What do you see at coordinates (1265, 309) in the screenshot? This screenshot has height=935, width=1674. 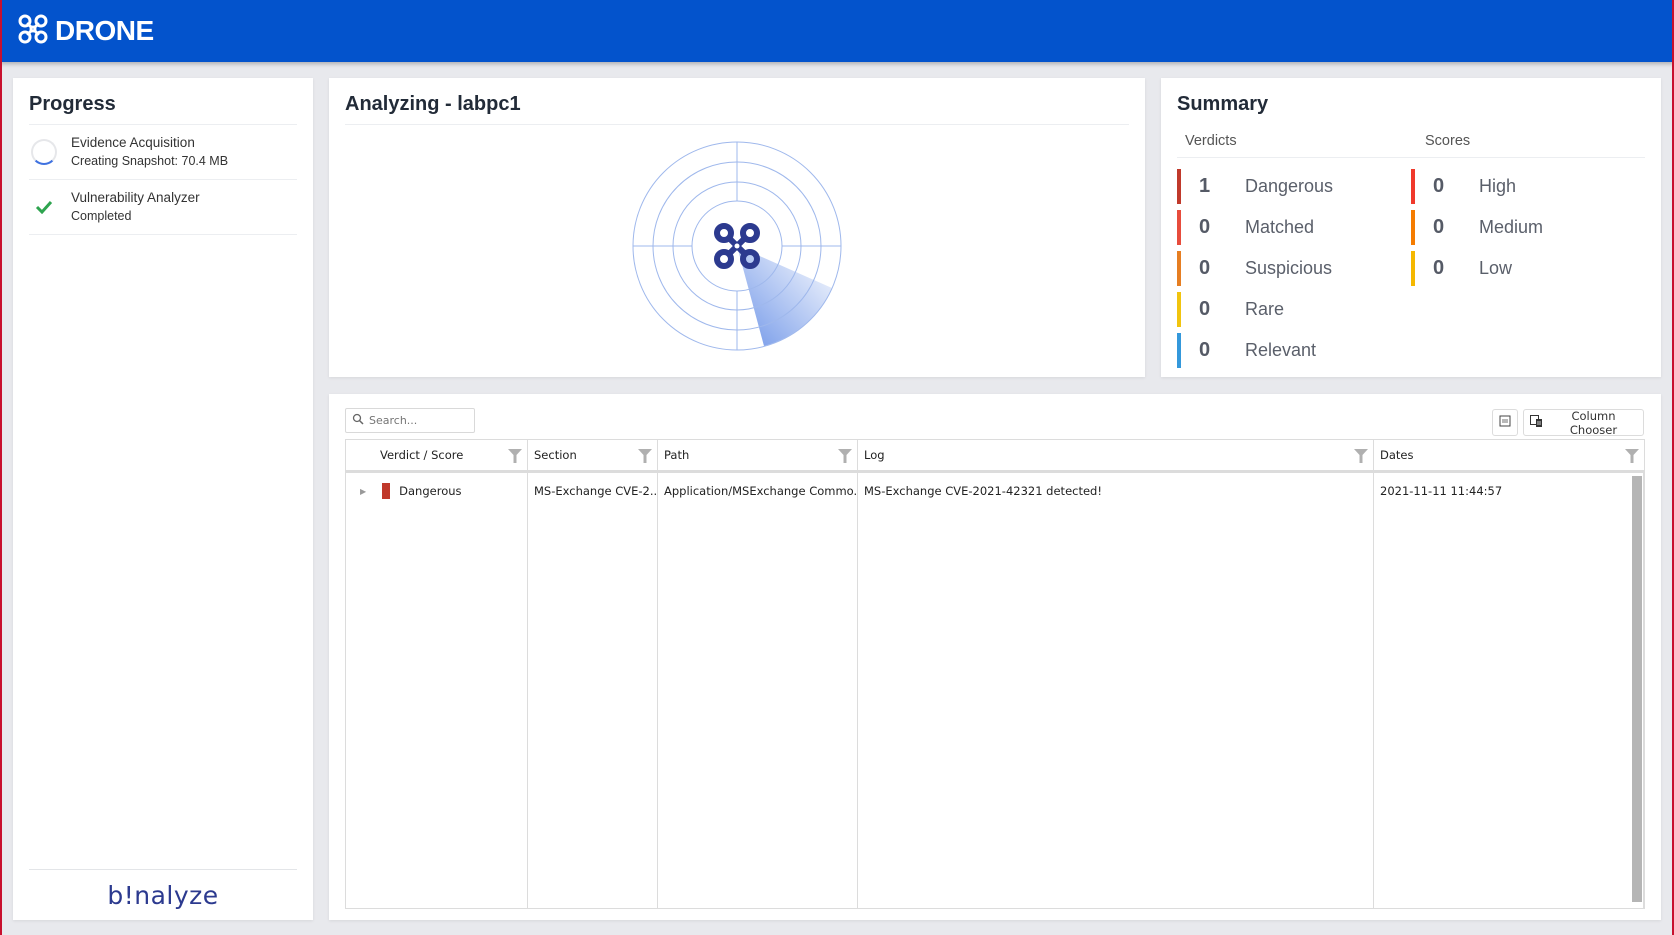 I see `verdict-label: Rare` at bounding box center [1265, 309].